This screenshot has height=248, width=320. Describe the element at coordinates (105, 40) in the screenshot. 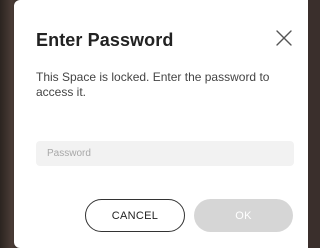

I see `dialog-title: Enter Password` at that location.